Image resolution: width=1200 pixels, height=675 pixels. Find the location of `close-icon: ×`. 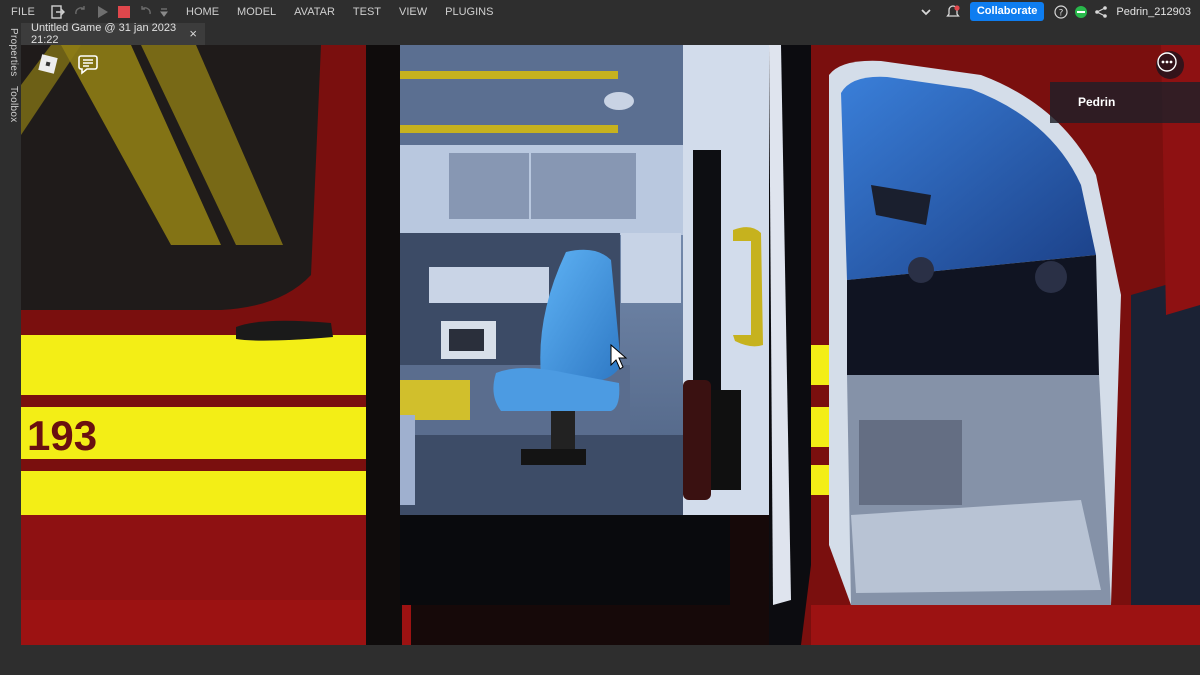

close-icon: × is located at coordinates (193, 33).